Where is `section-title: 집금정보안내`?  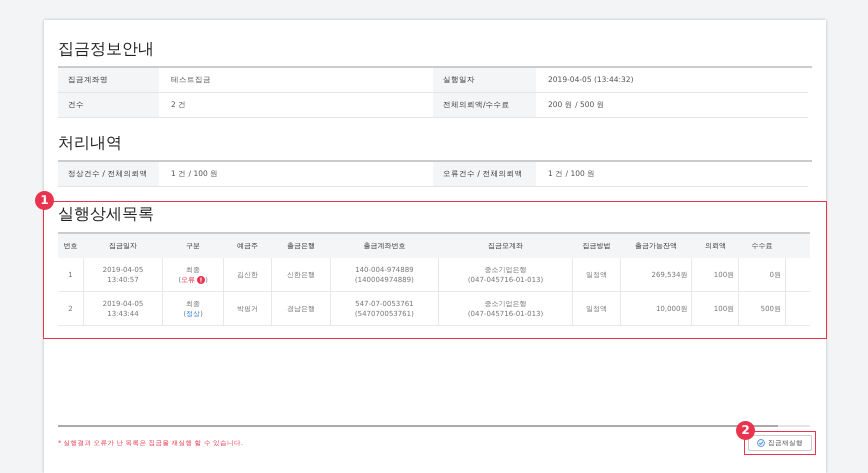 section-title: 집금정보안내 is located at coordinates (106, 49).